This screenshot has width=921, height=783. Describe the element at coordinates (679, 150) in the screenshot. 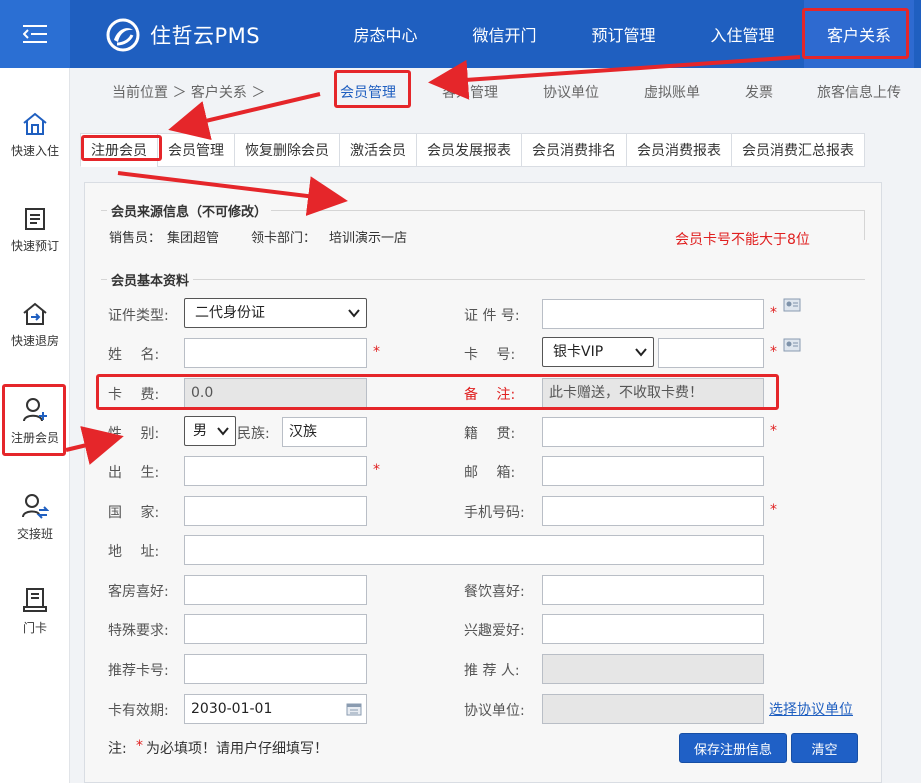

I see `tab-spending-report: 会员消费报表` at that location.